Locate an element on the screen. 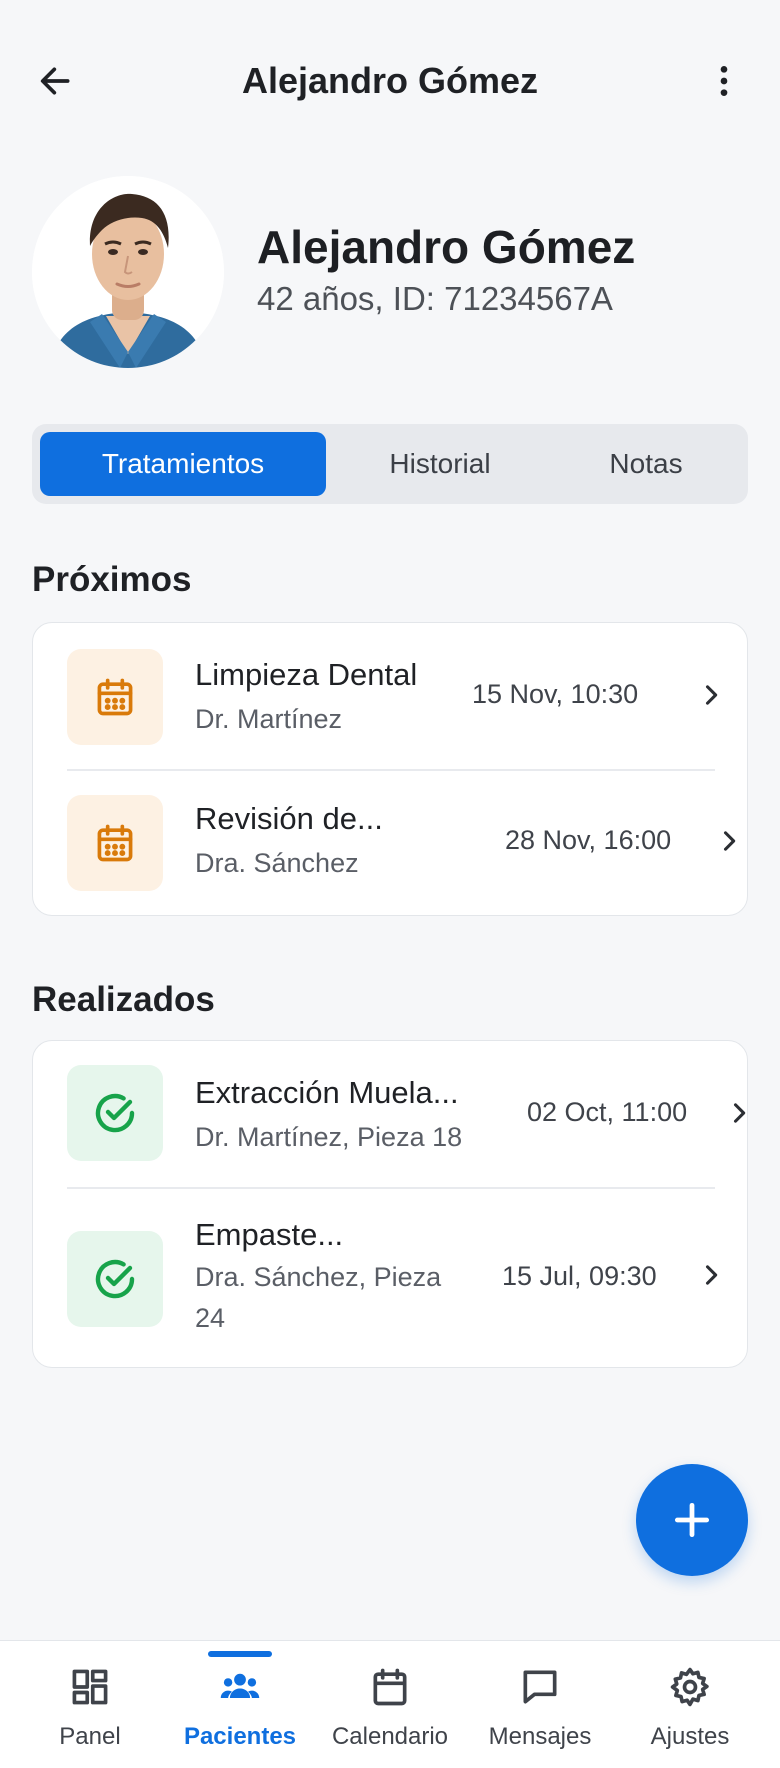 This screenshot has width=780, height=1768. nav-item-mensajes: Mensajes is located at coordinates (540, 1704).